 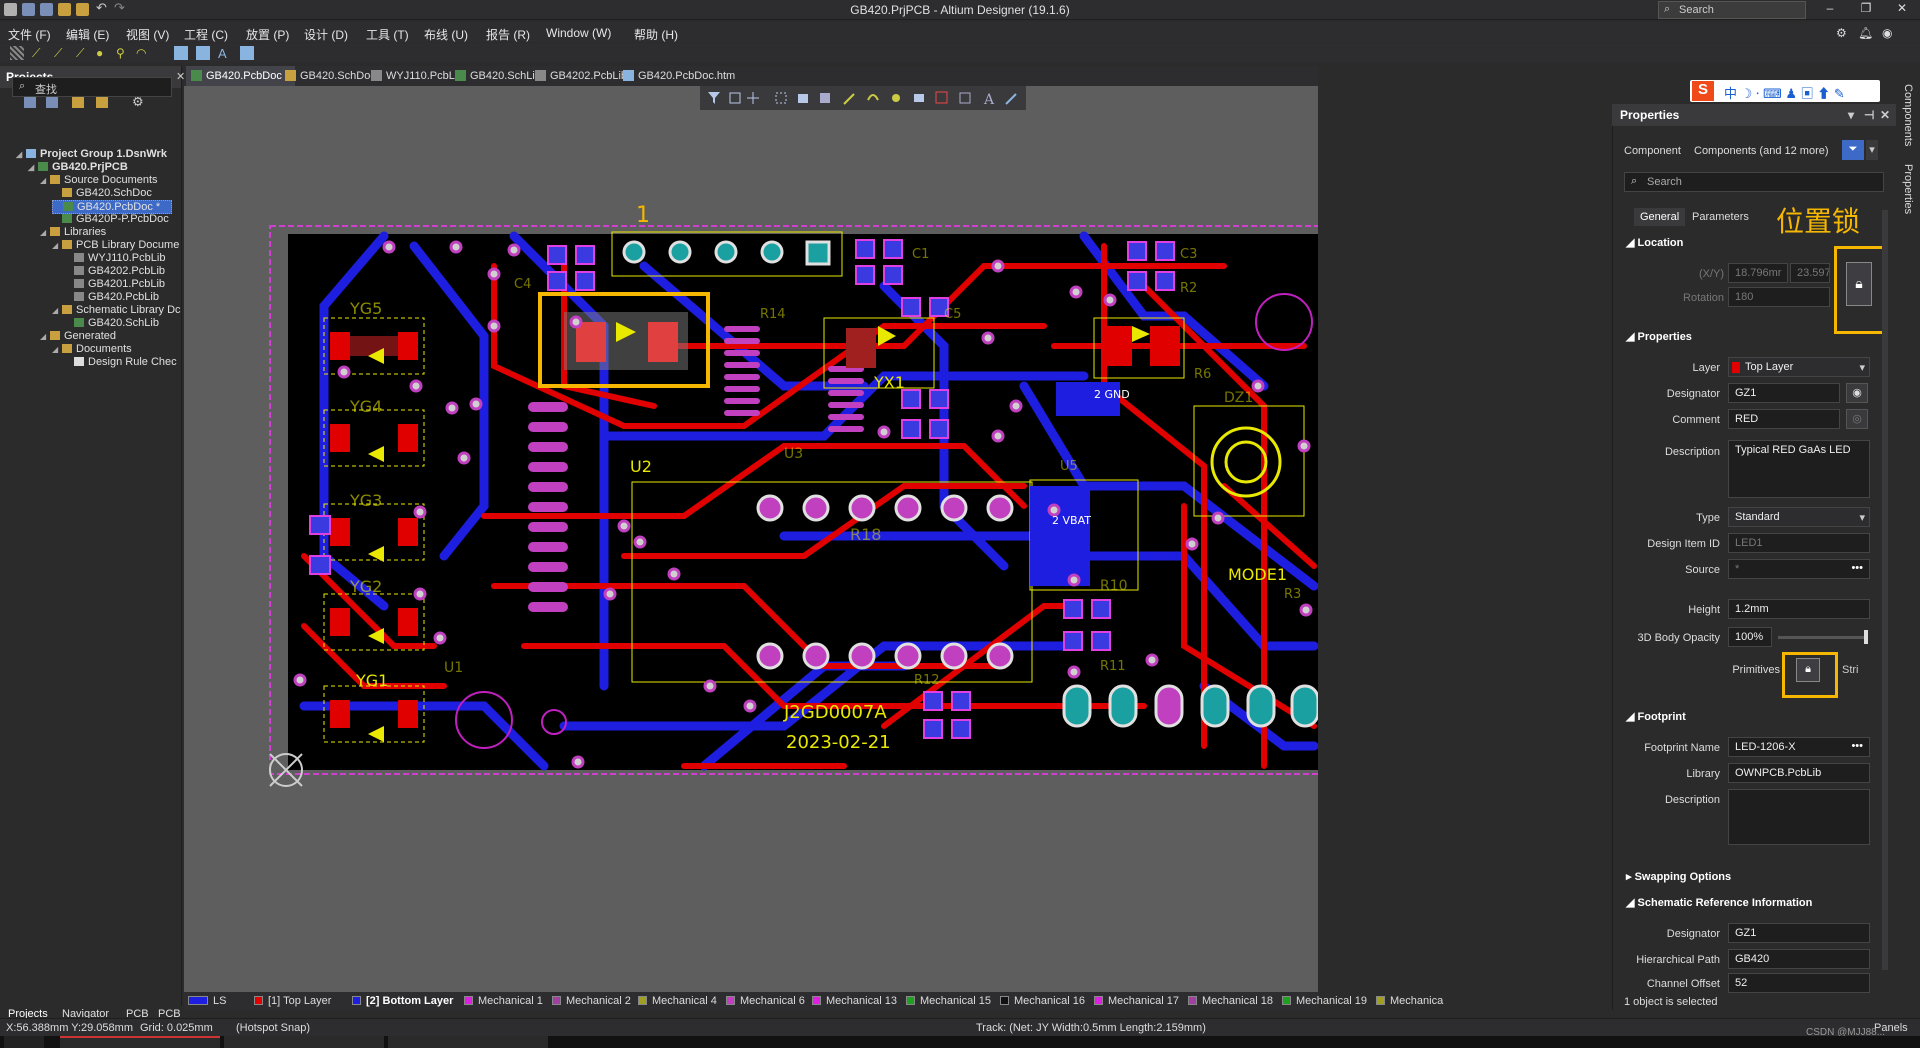 What do you see at coordinates (207, 1001) in the screenshot?
I see `layer-tab: LS` at bounding box center [207, 1001].